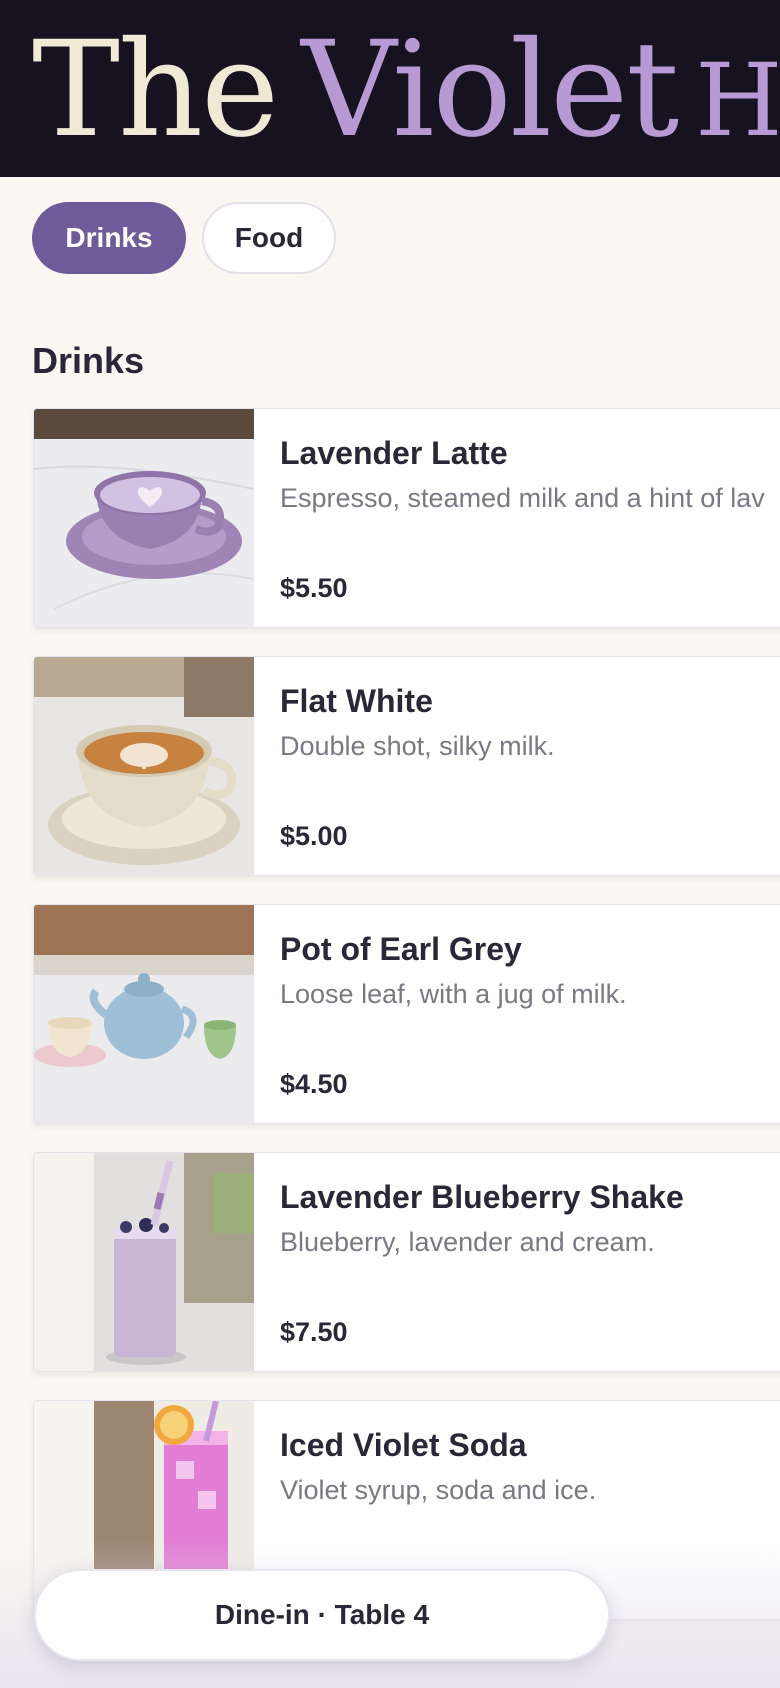 Image resolution: width=780 pixels, height=1688 pixels. Describe the element at coordinates (314, 1084) in the screenshot. I see `item-price: $4.50` at that location.